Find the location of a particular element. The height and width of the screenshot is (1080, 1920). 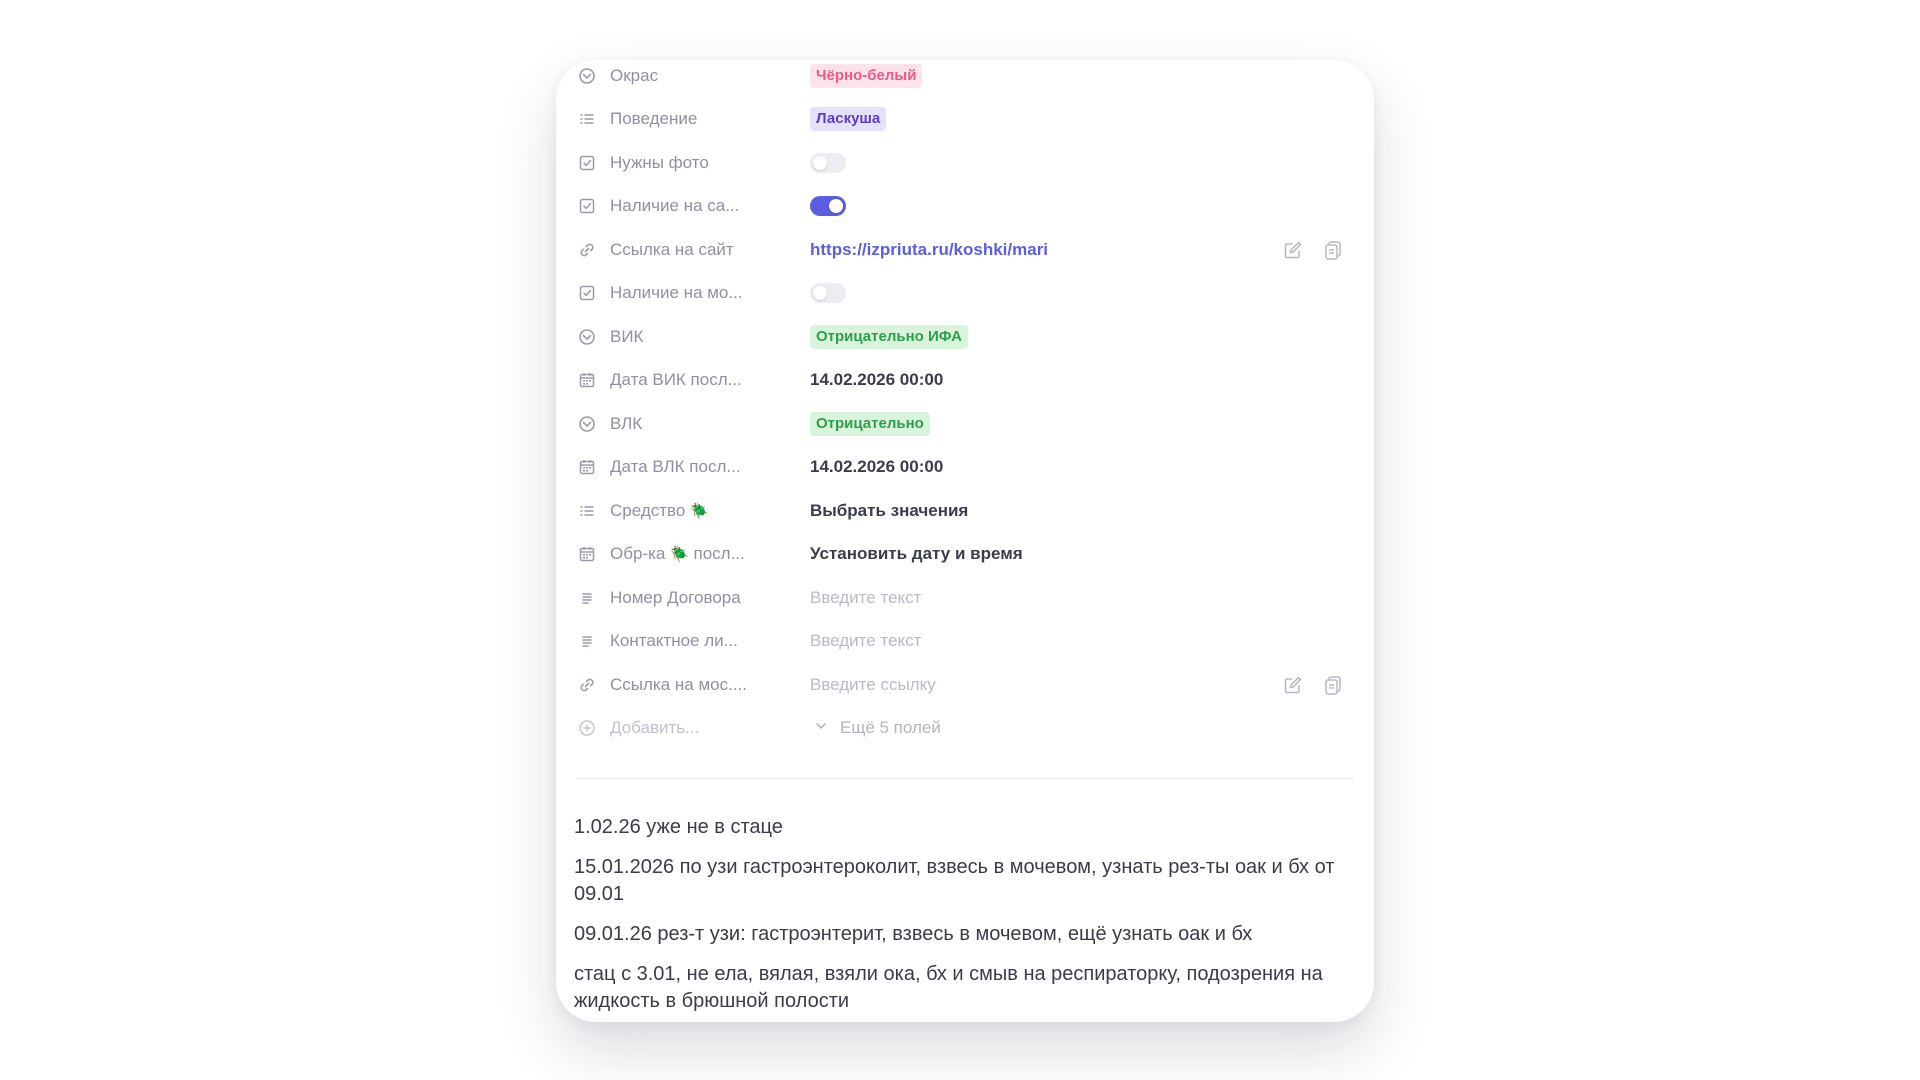

field-label-text: Обр-ка is located at coordinates (638, 554).